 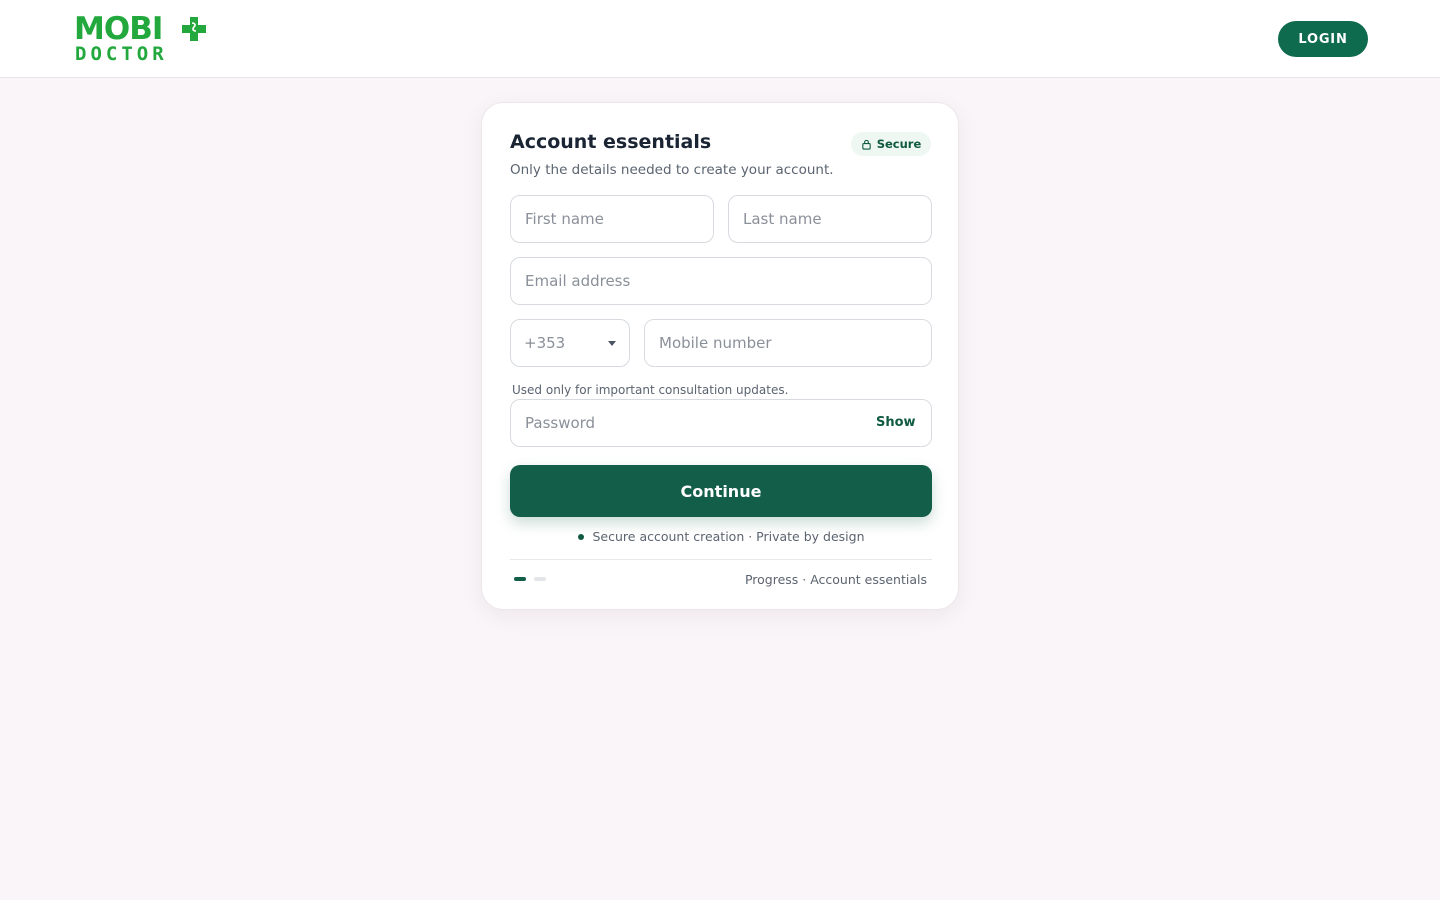 What do you see at coordinates (721, 281) in the screenshot?
I see `email-input` at bounding box center [721, 281].